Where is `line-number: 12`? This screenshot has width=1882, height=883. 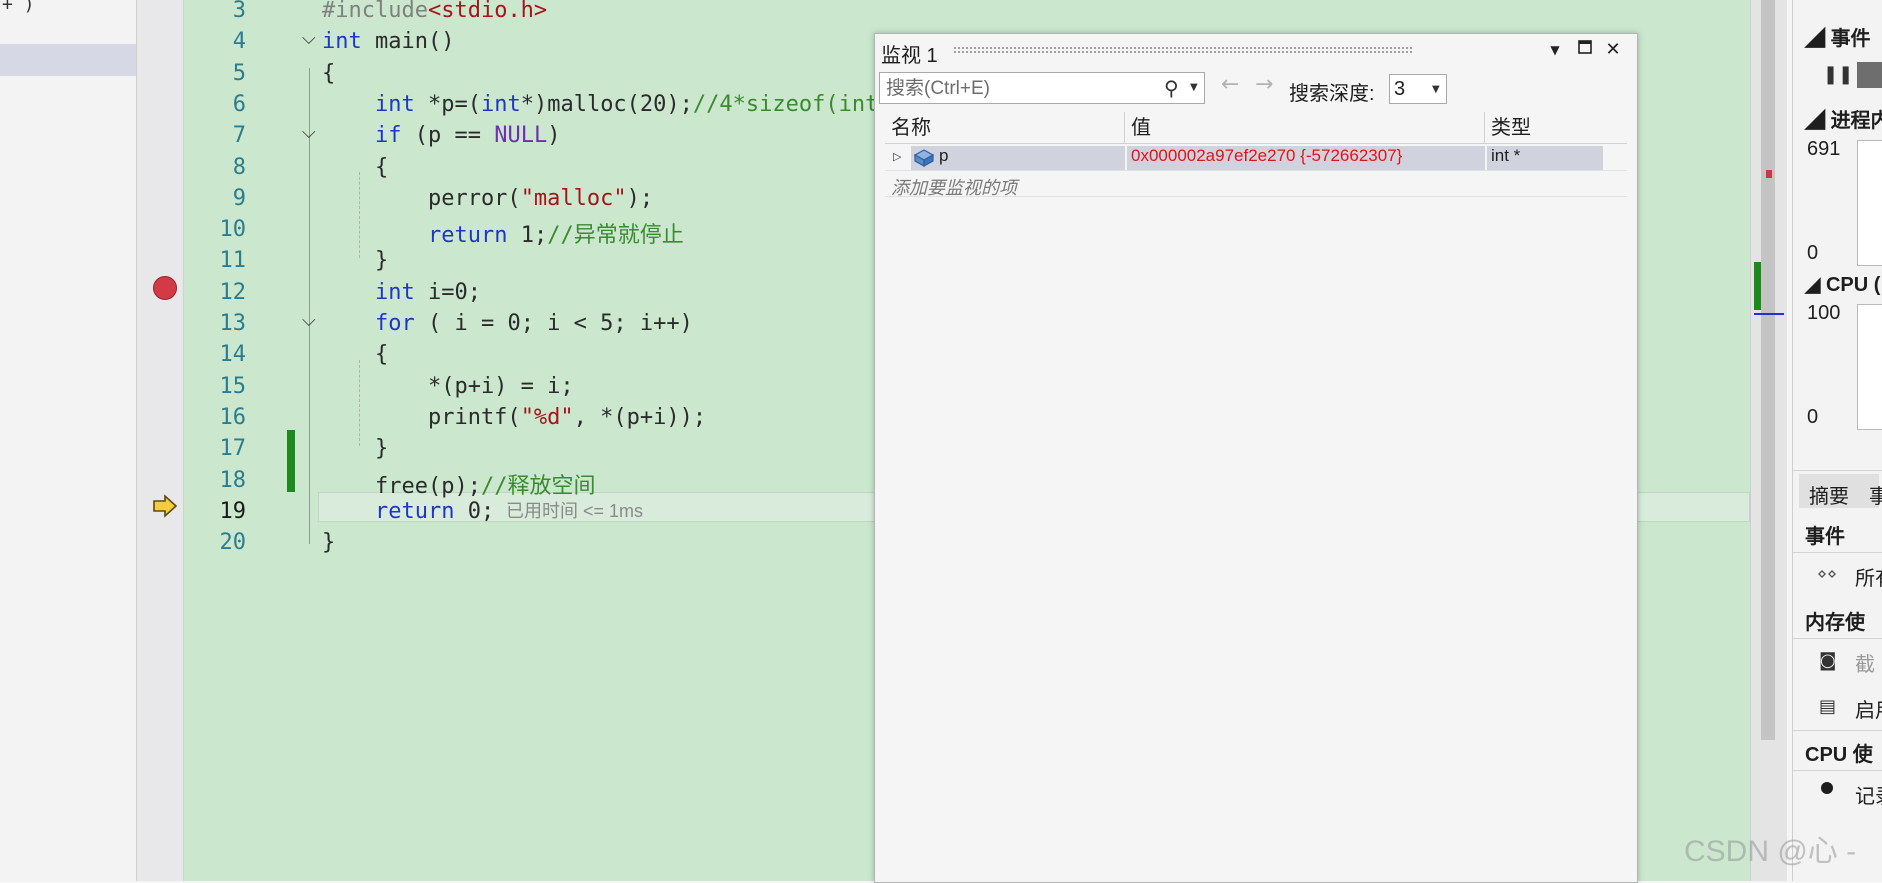
line-number: 12 is located at coordinates (233, 292).